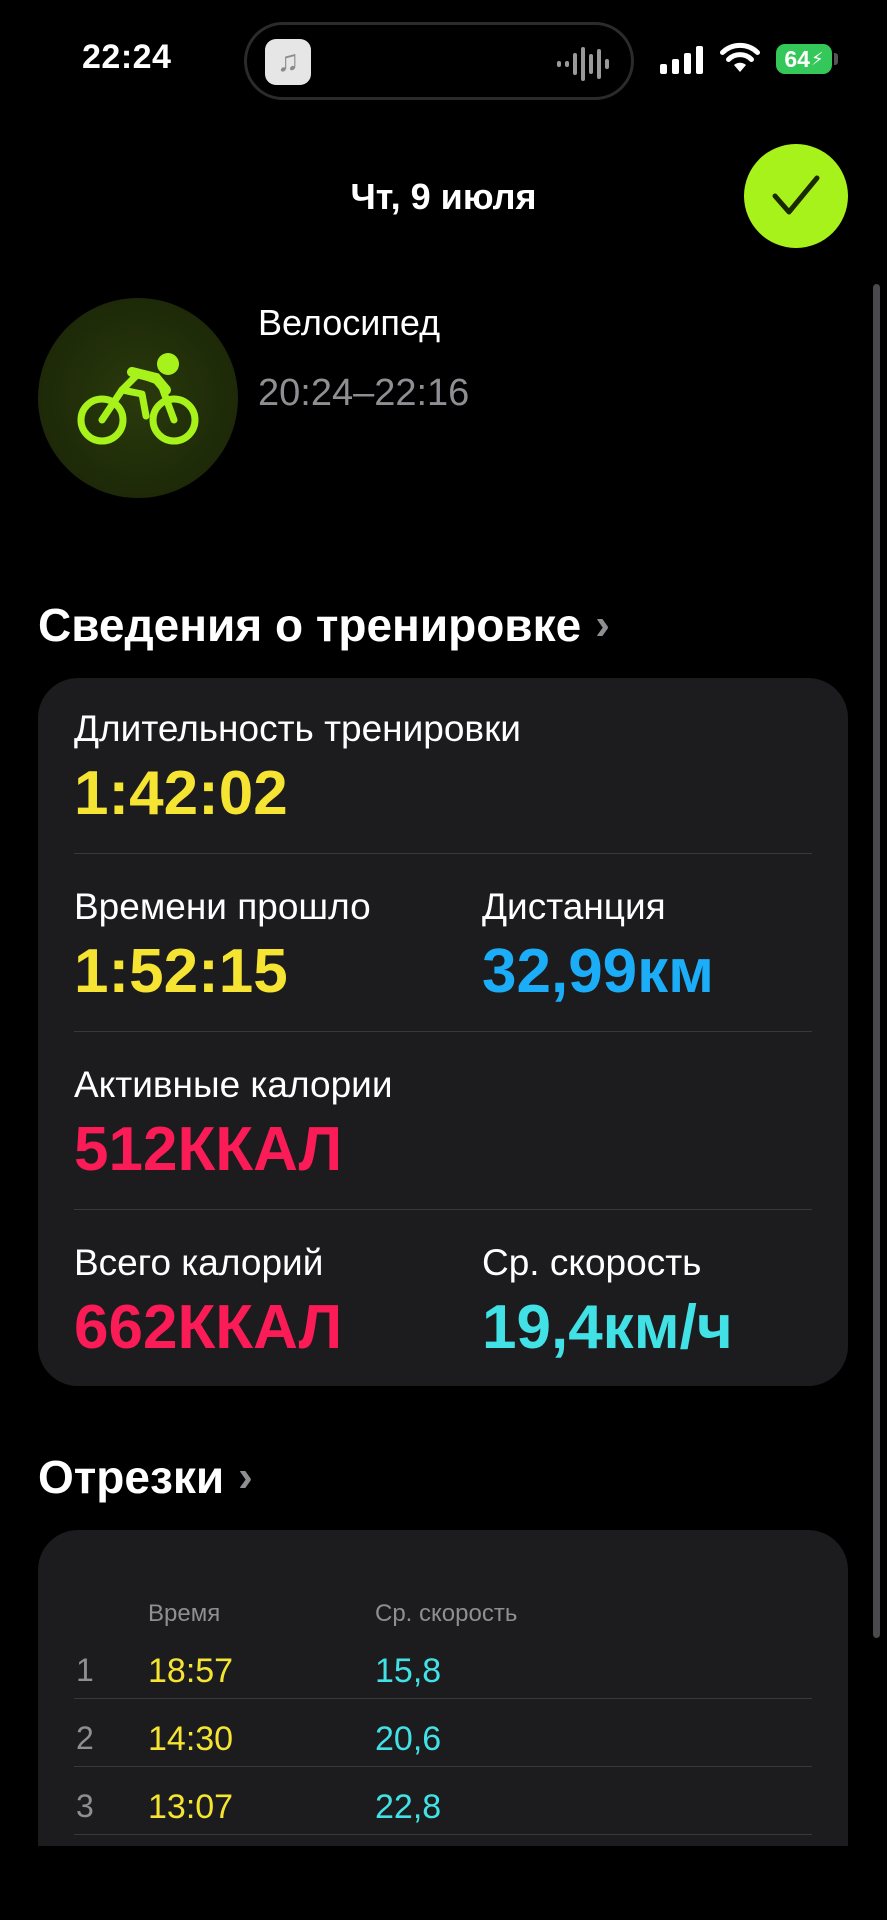 The height and width of the screenshot is (1920, 887). I want to click on workout-details-header: Сведения о тренировке ›, so click(324, 625).